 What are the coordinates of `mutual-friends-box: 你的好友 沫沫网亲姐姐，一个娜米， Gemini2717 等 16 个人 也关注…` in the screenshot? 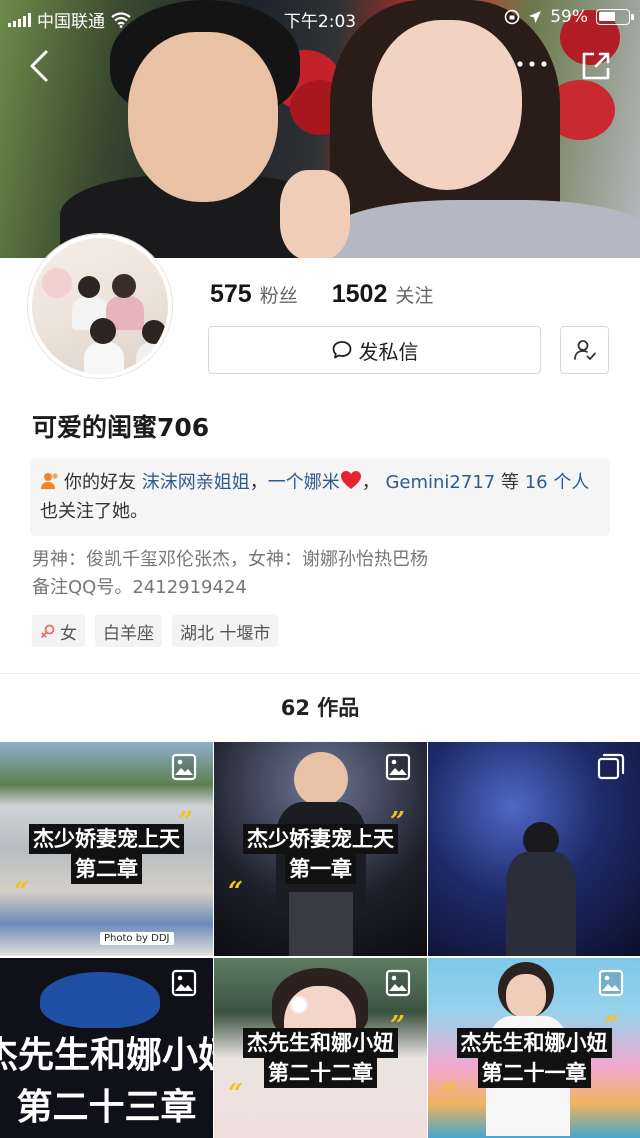 It's located at (320, 497).